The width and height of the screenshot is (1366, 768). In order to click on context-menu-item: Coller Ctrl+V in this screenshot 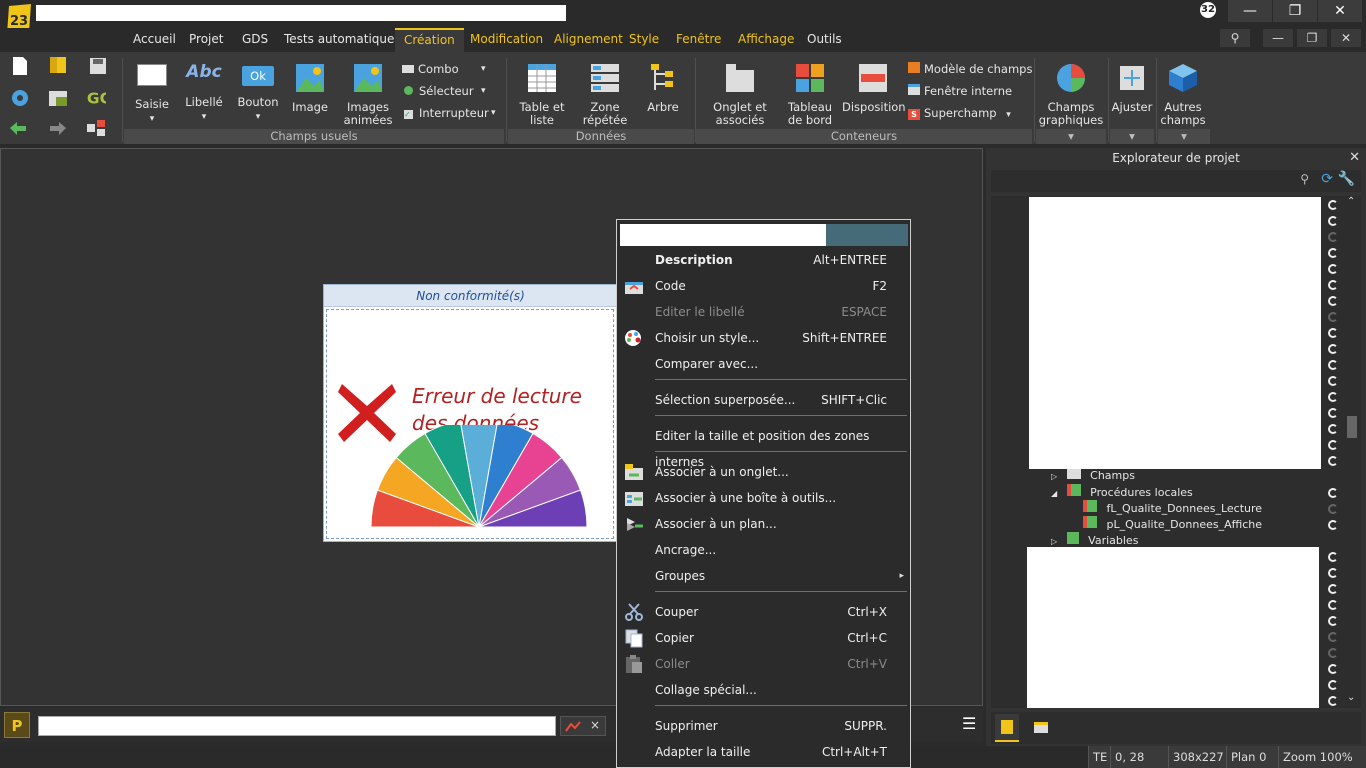, I will do `click(763, 664)`.